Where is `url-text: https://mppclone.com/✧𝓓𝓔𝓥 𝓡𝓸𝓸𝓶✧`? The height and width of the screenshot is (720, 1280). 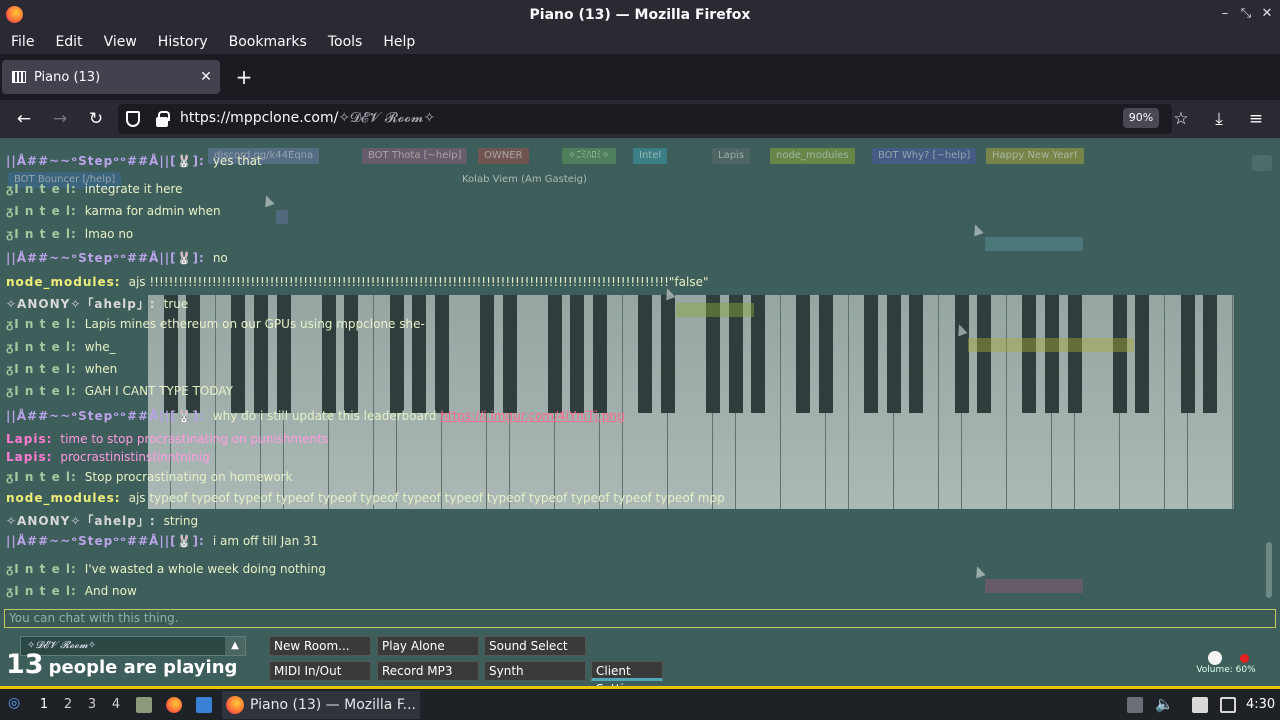
url-text: https://mppclone.com/✧𝓓𝓔𝓥 𝓡𝓸𝓸𝓶✧ is located at coordinates (307, 118).